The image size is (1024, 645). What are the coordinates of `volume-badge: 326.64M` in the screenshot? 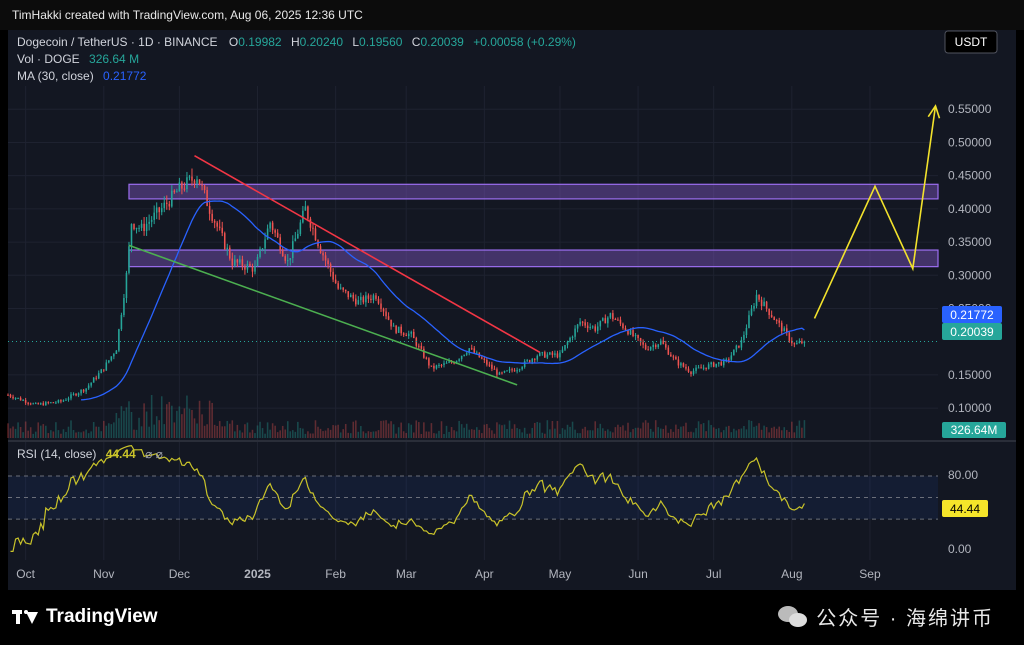 It's located at (974, 430).